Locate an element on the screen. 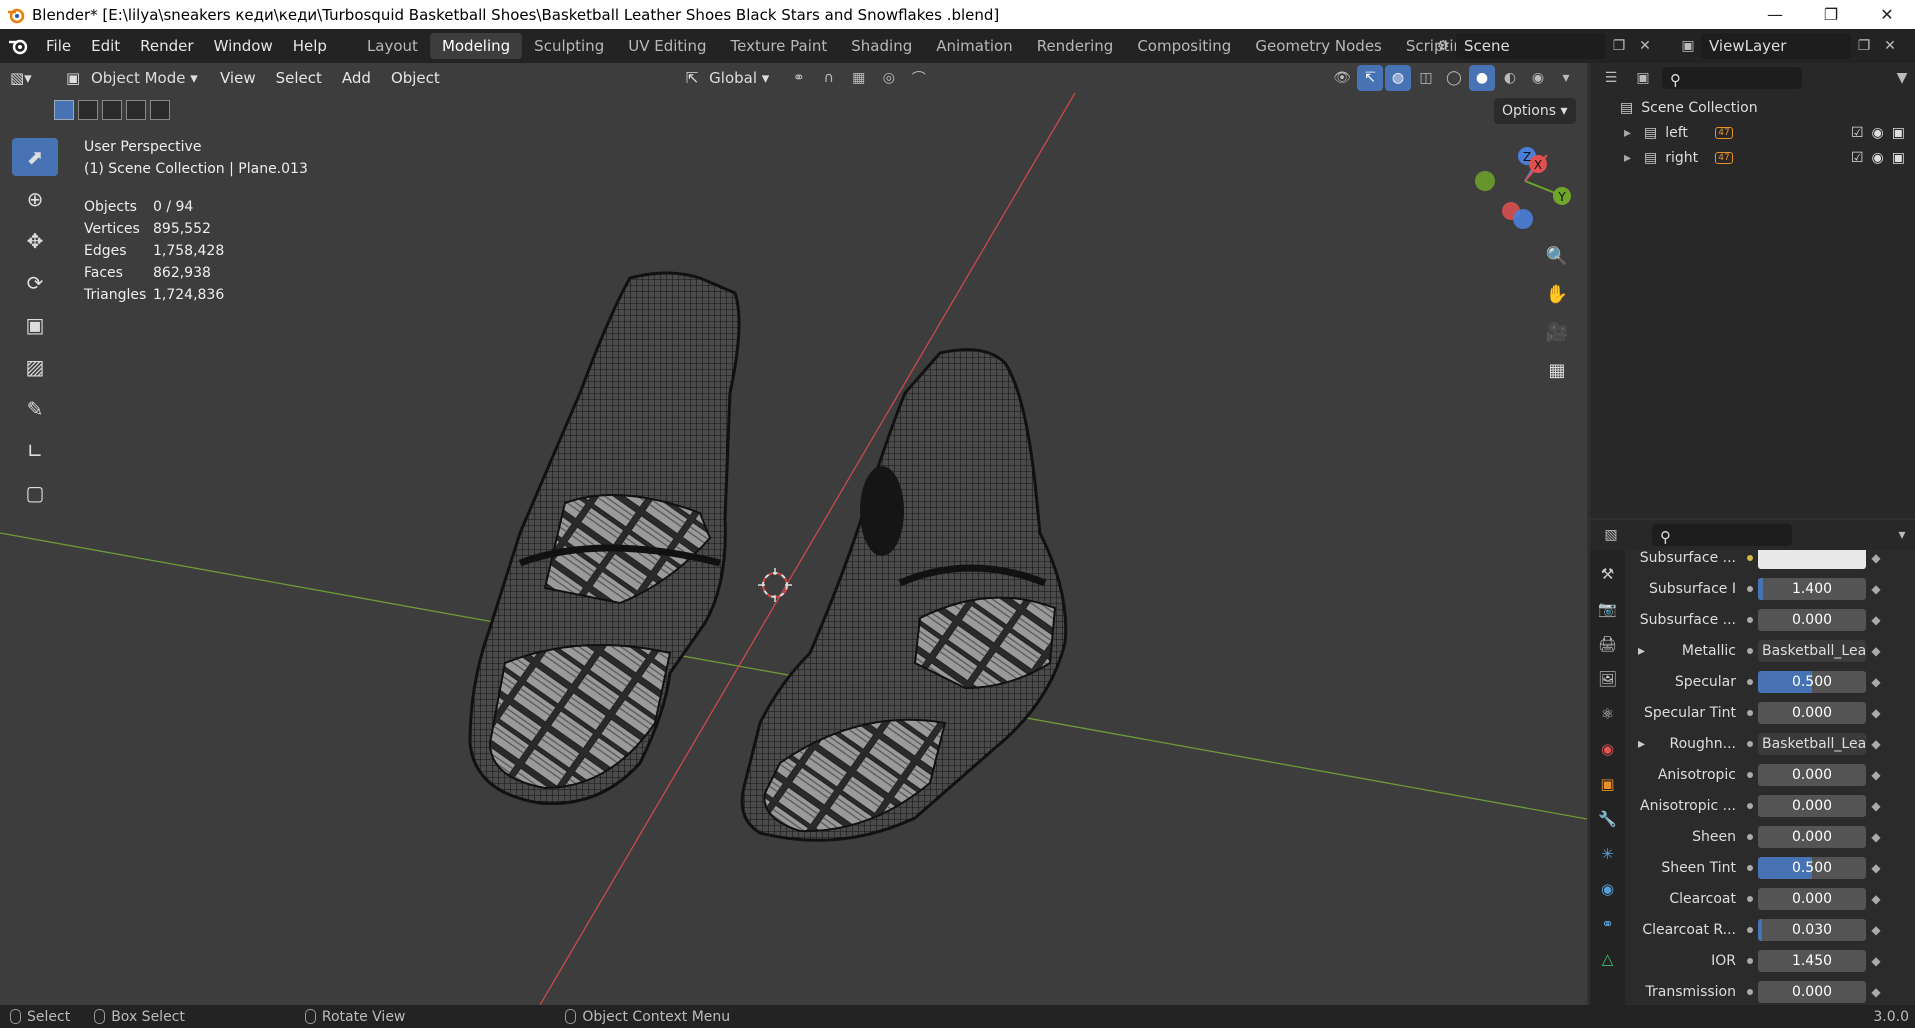  property-slider: 0.030 is located at coordinates (1812, 929).